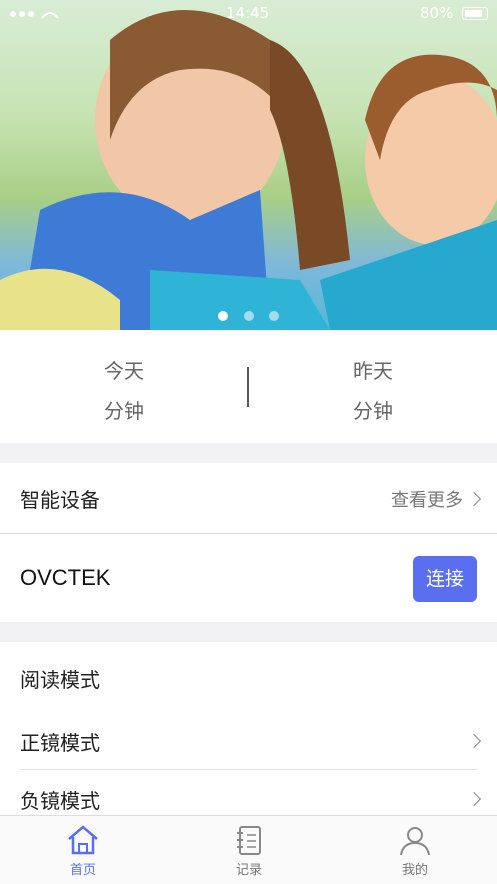 The width and height of the screenshot is (497, 884). Describe the element at coordinates (82, 870) in the screenshot. I see `tab-home-label: 首页` at that location.